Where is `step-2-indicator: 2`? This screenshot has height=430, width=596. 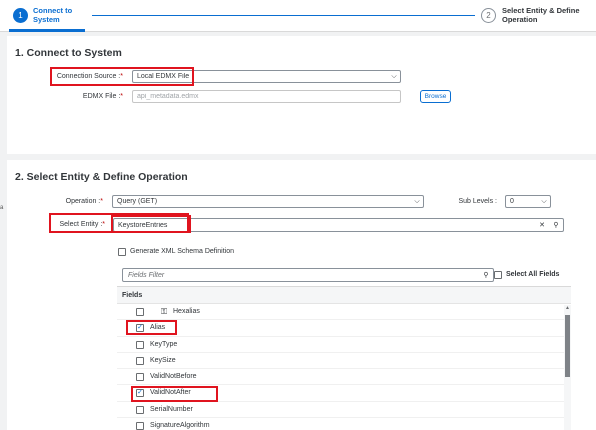
step-2-indicator: 2 is located at coordinates (488, 15).